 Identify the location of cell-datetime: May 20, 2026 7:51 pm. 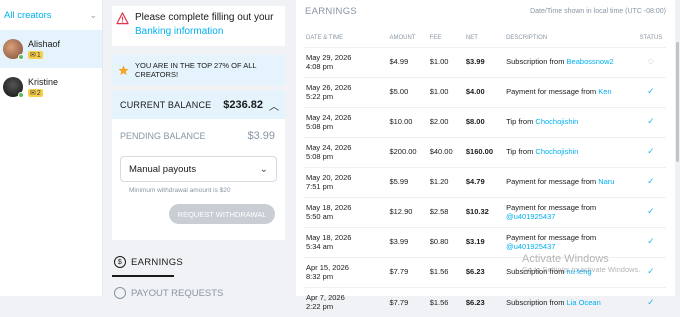
(347, 181).